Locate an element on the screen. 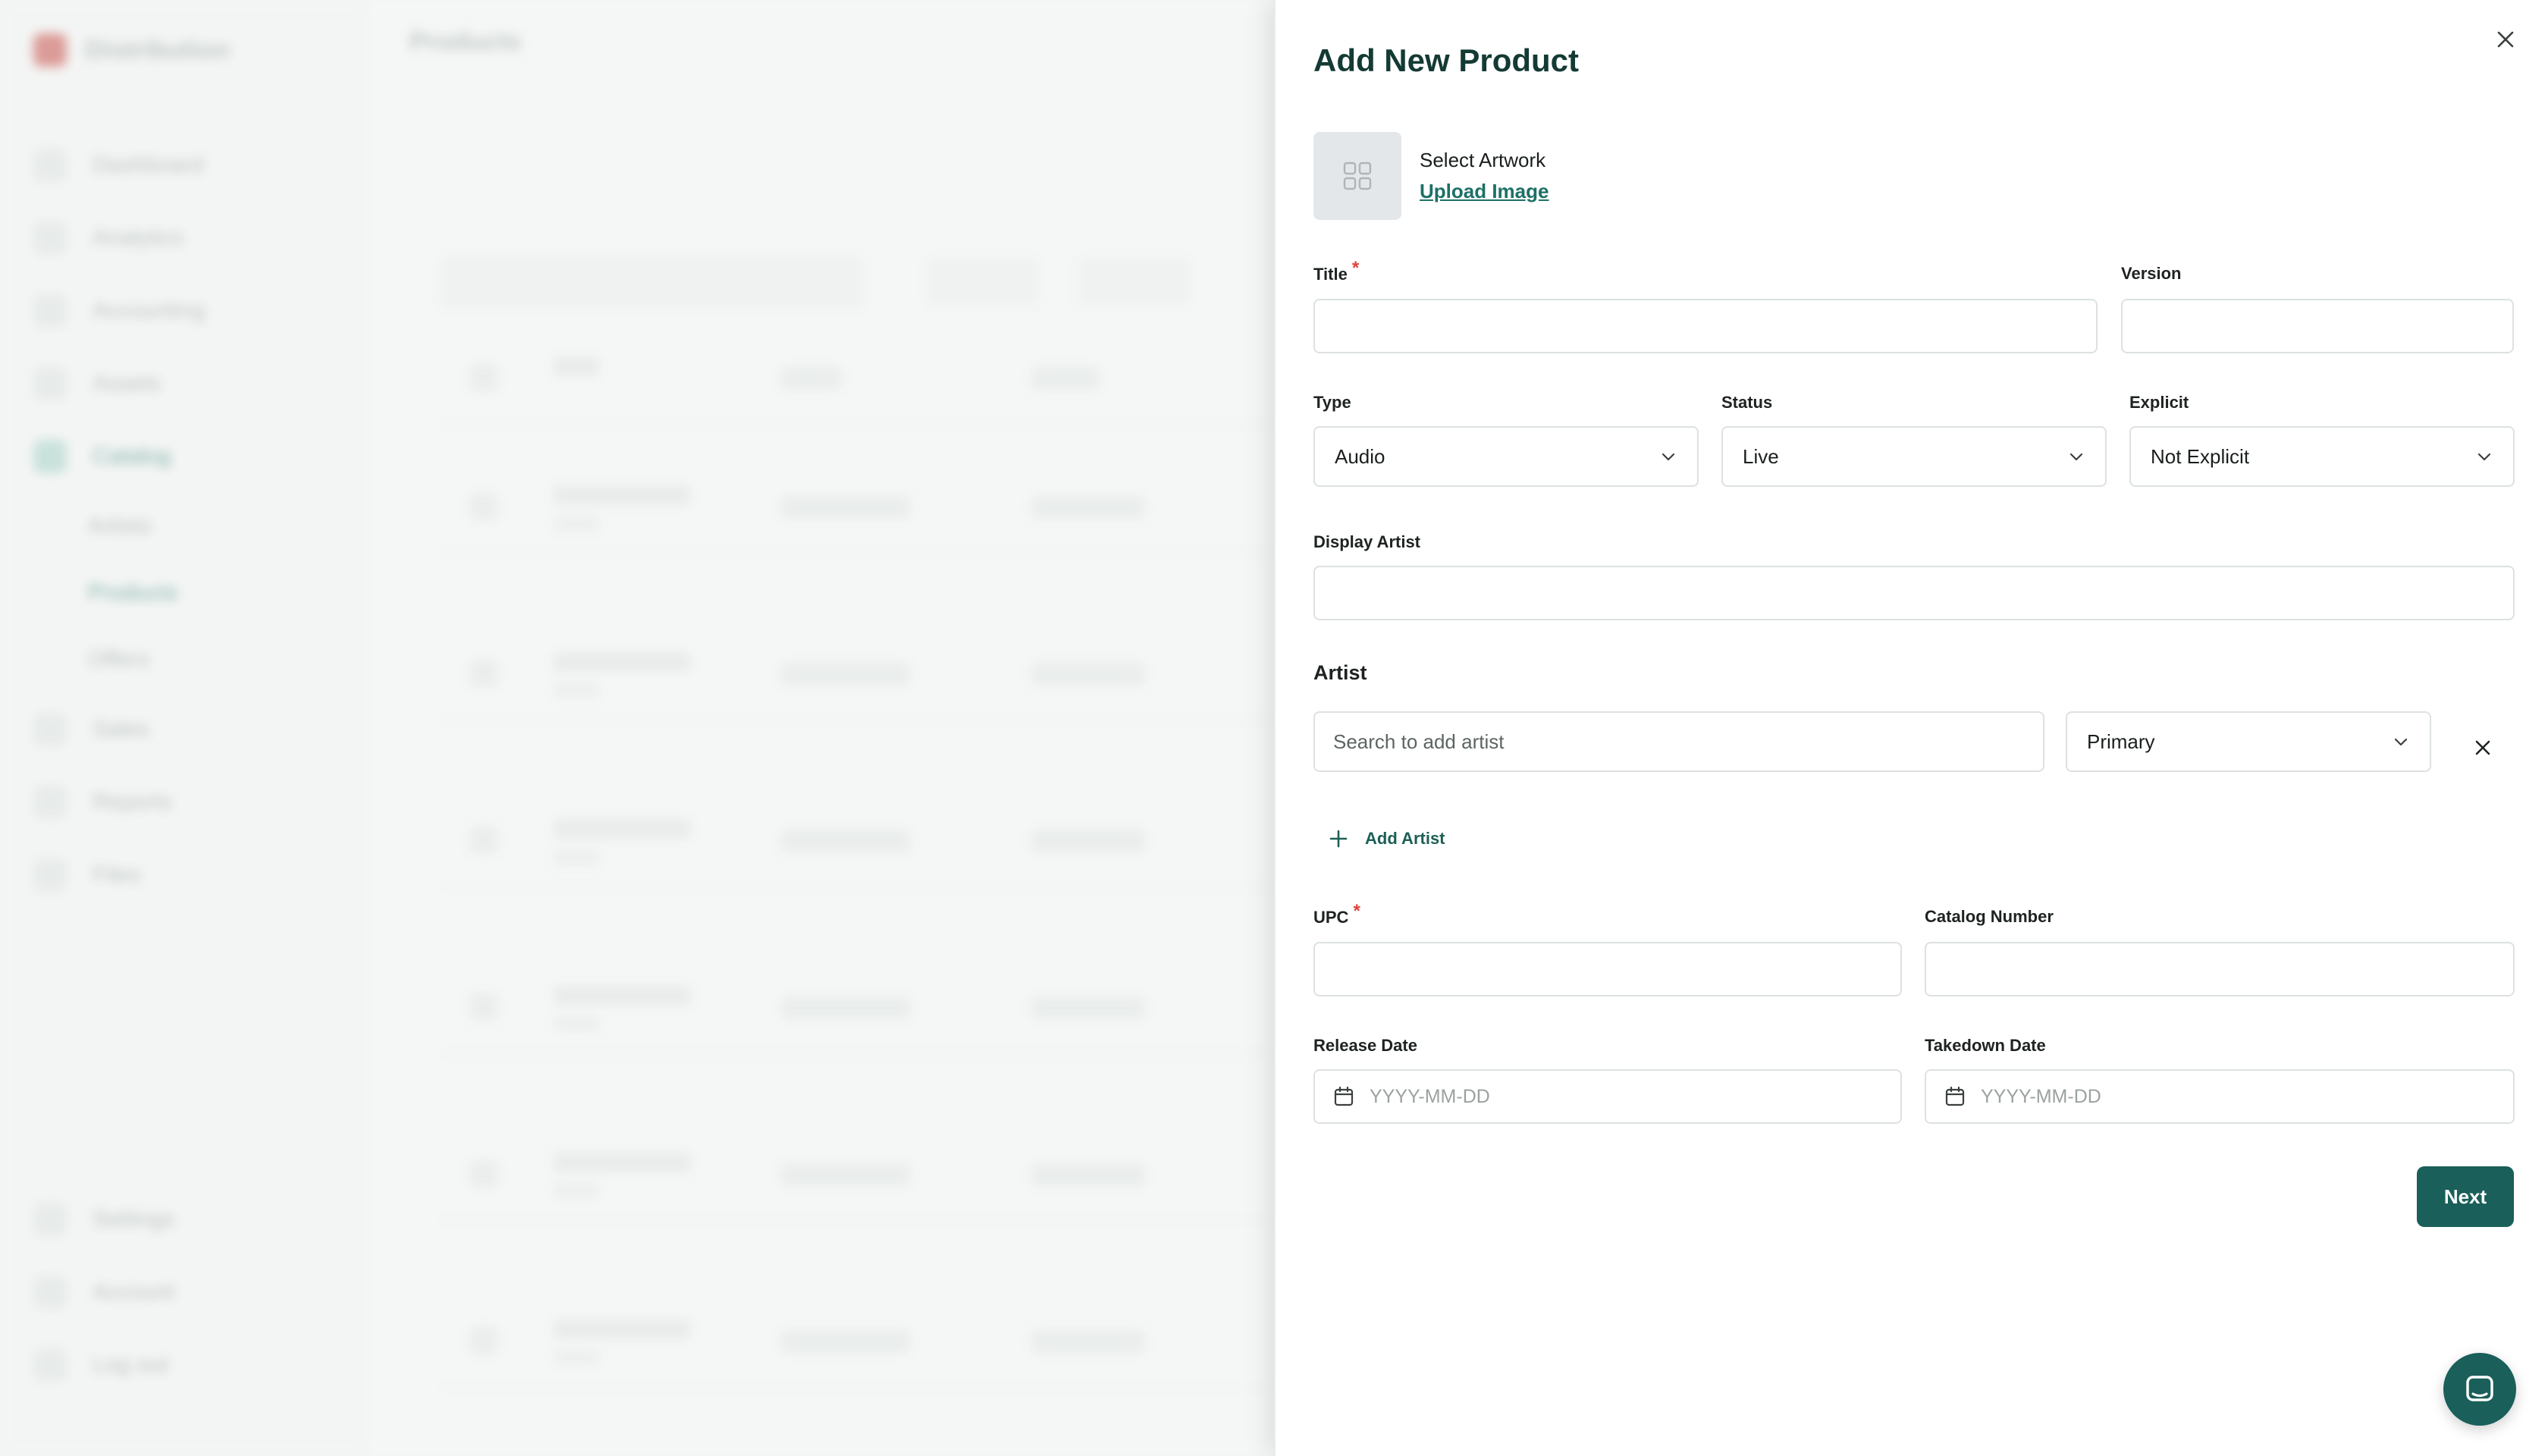 The height and width of the screenshot is (1456, 2548). takedown-date-field is located at coordinates (2220, 1096).